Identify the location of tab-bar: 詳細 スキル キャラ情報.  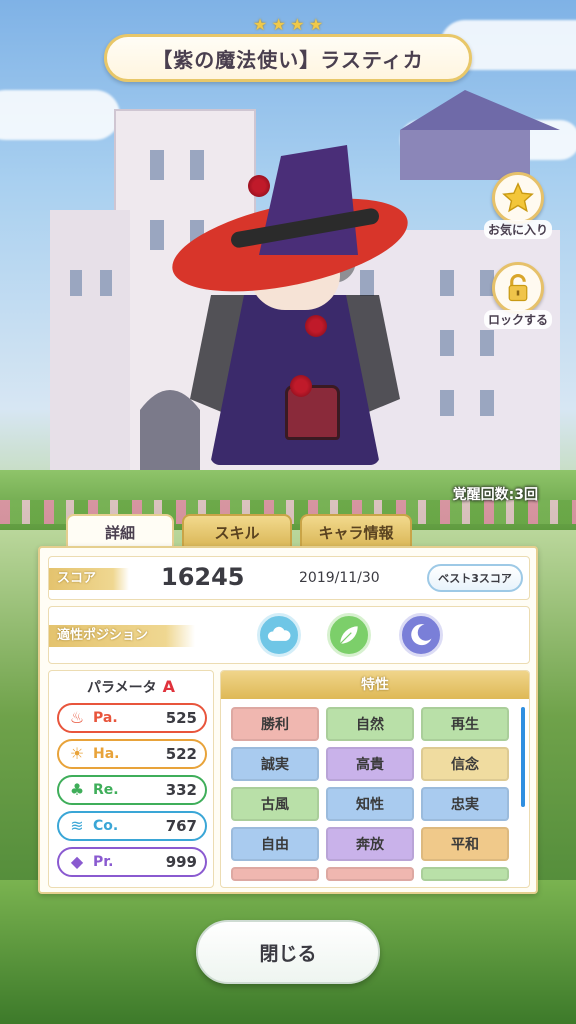
(239, 531).